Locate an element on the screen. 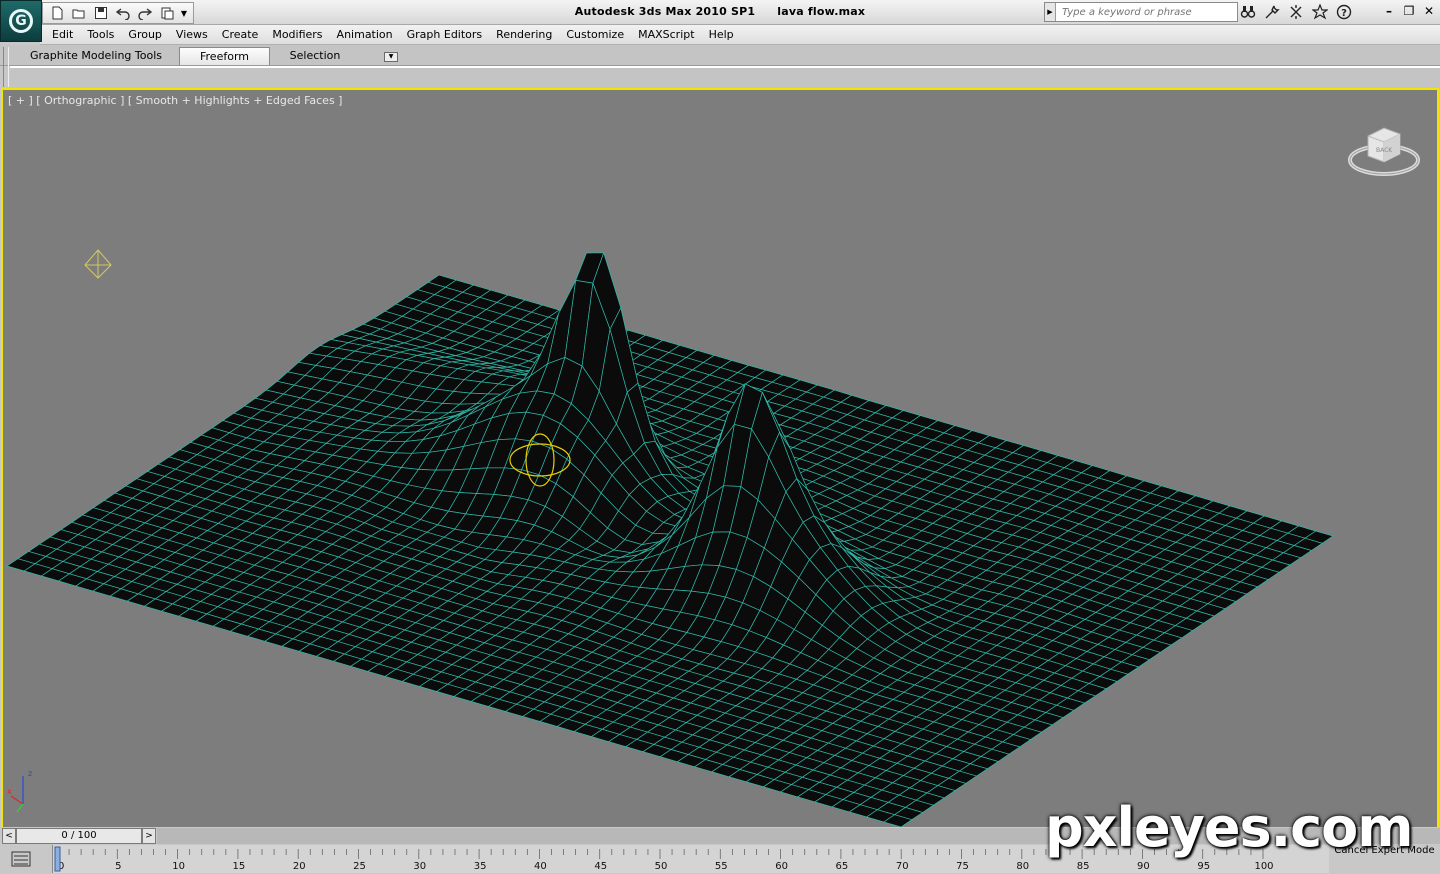 This screenshot has height=874, width=1440. current-frame-marker is located at coordinates (57, 859).